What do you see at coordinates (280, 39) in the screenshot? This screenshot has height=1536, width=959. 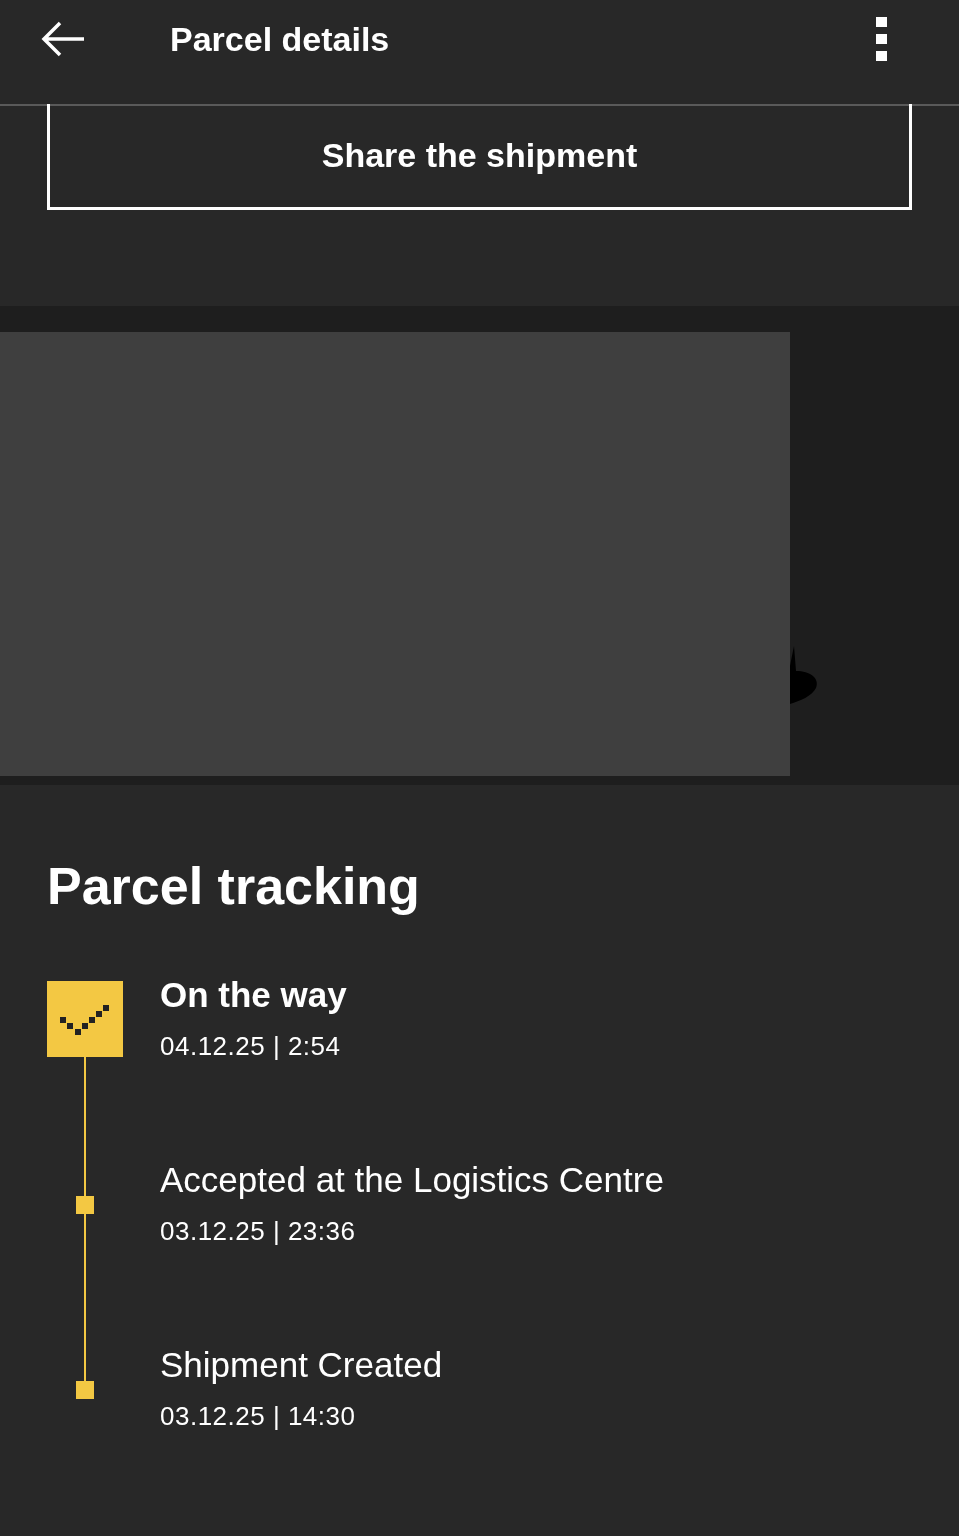 I see `screen-title: Parcel details` at bounding box center [280, 39].